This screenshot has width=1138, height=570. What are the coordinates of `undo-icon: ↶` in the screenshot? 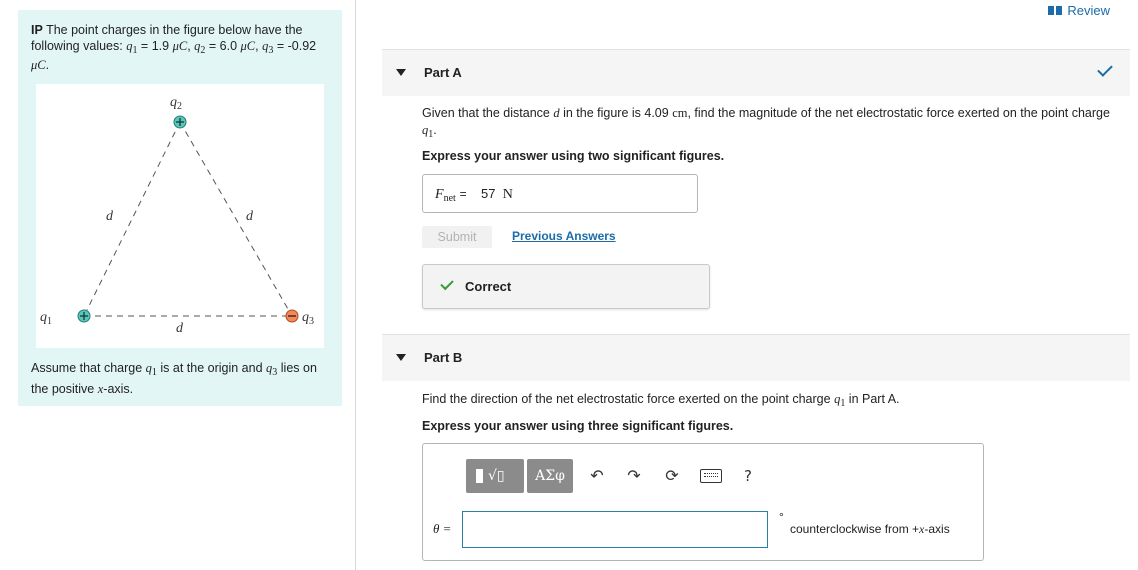 It's located at (597, 476).